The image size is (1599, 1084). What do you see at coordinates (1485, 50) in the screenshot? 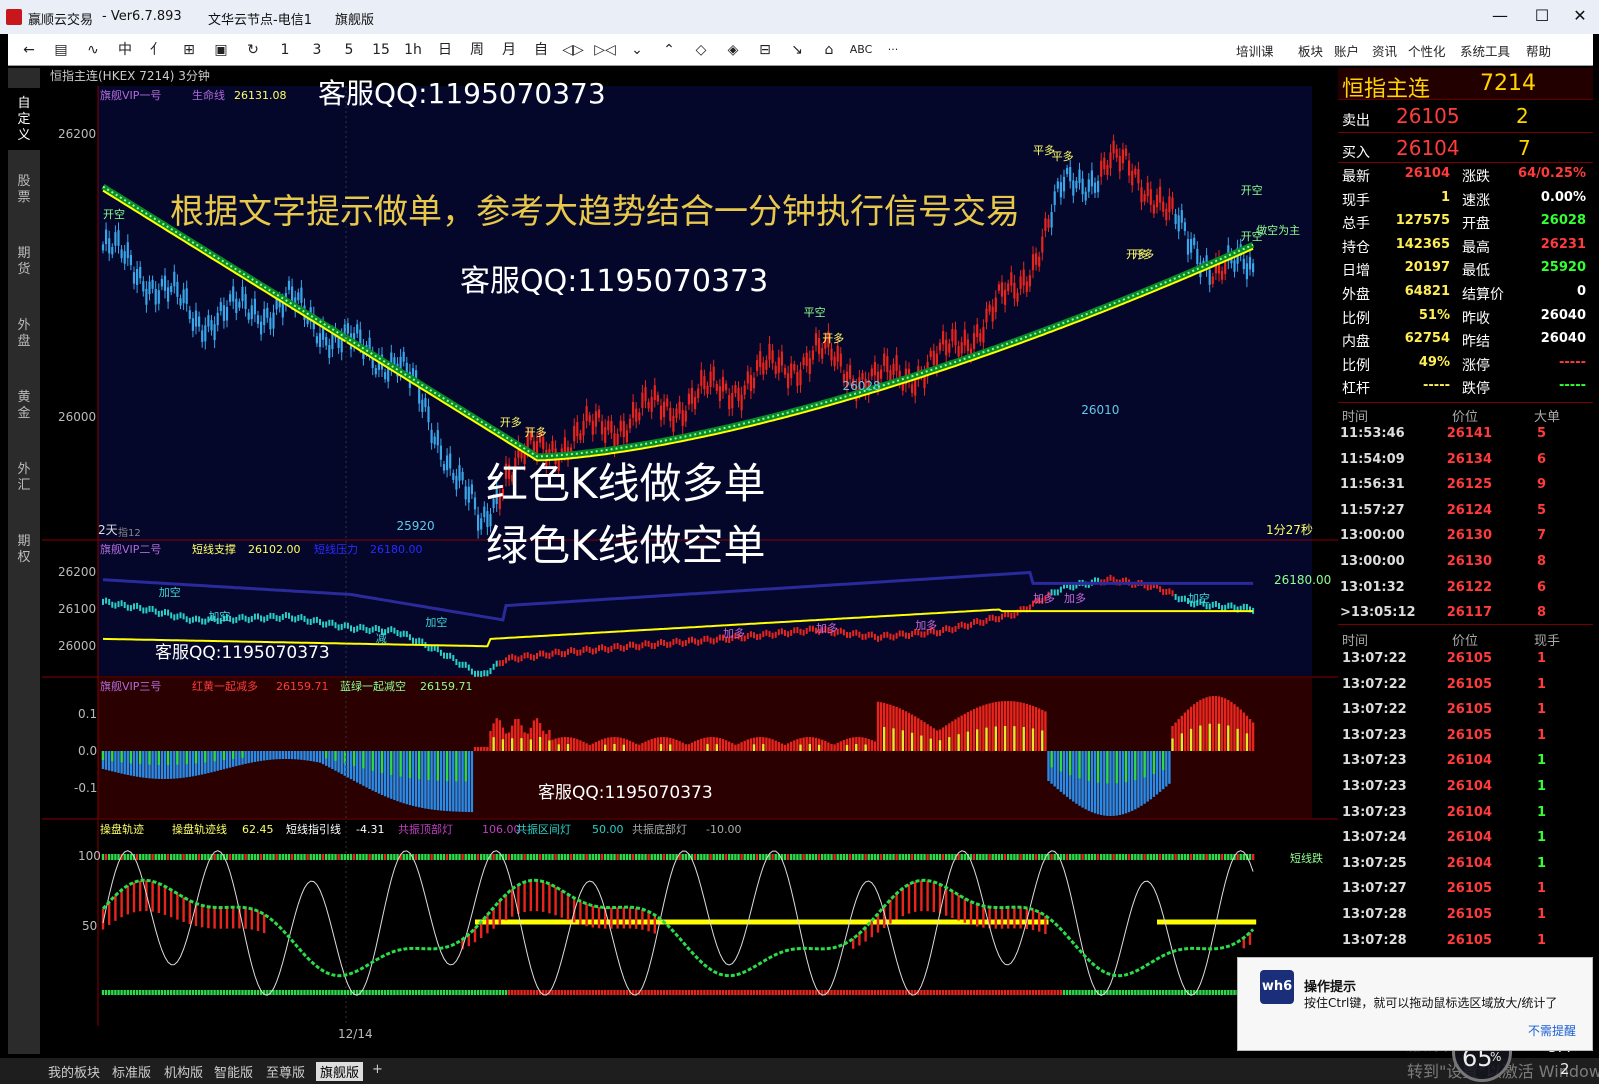
I see `toolbar-menu-5: 系统工具` at bounding box center [1485, 50].